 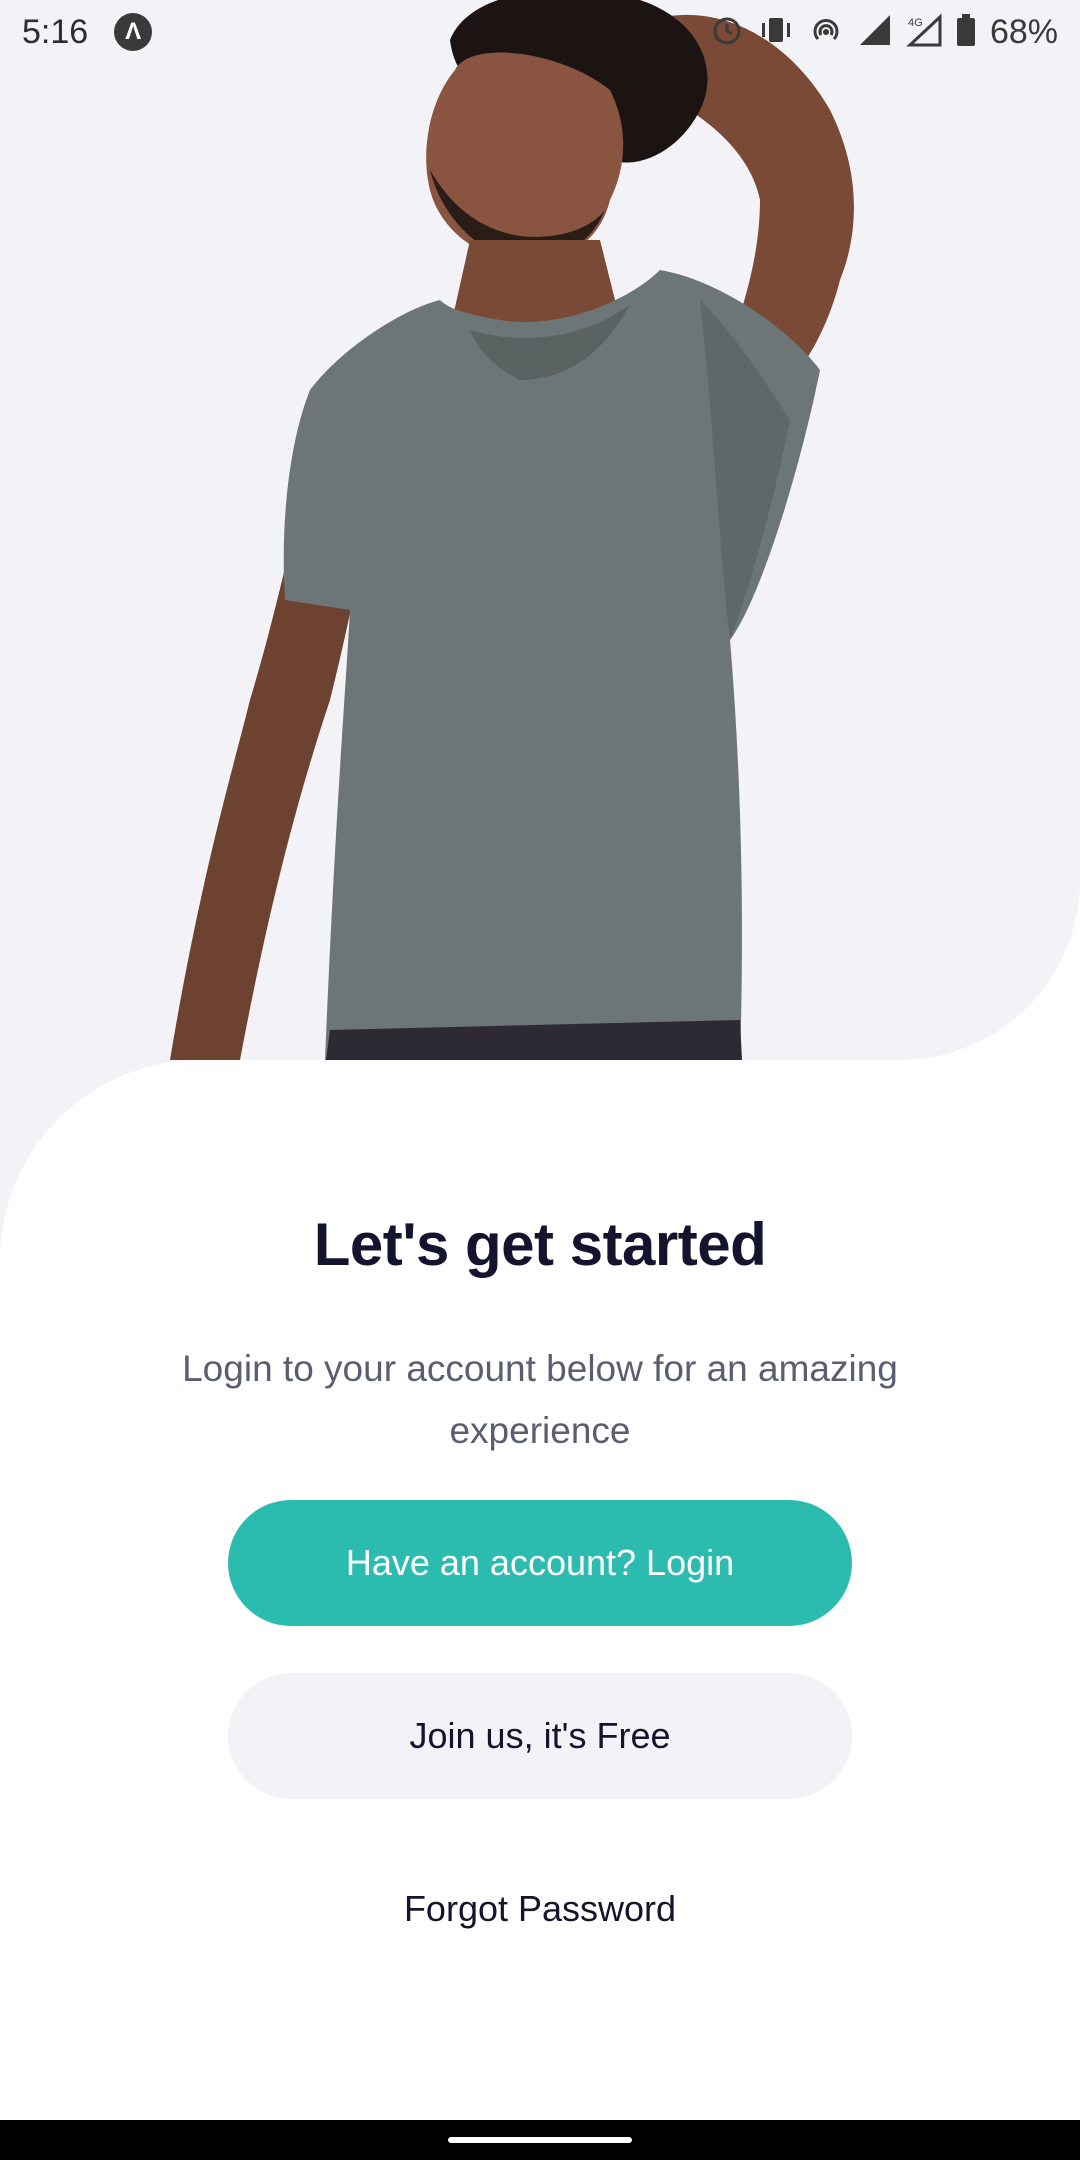 What do you see at coordinates (540, 1244) in the screenshot?
I see `page-title: Let's get started` at bounding box center [540, 1244].